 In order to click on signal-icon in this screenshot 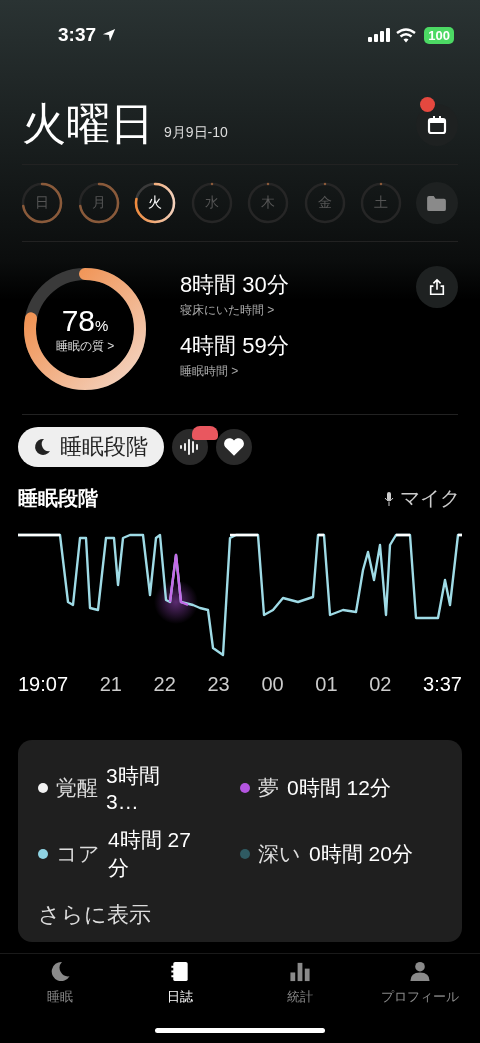, I will do `click(379, 35)`.